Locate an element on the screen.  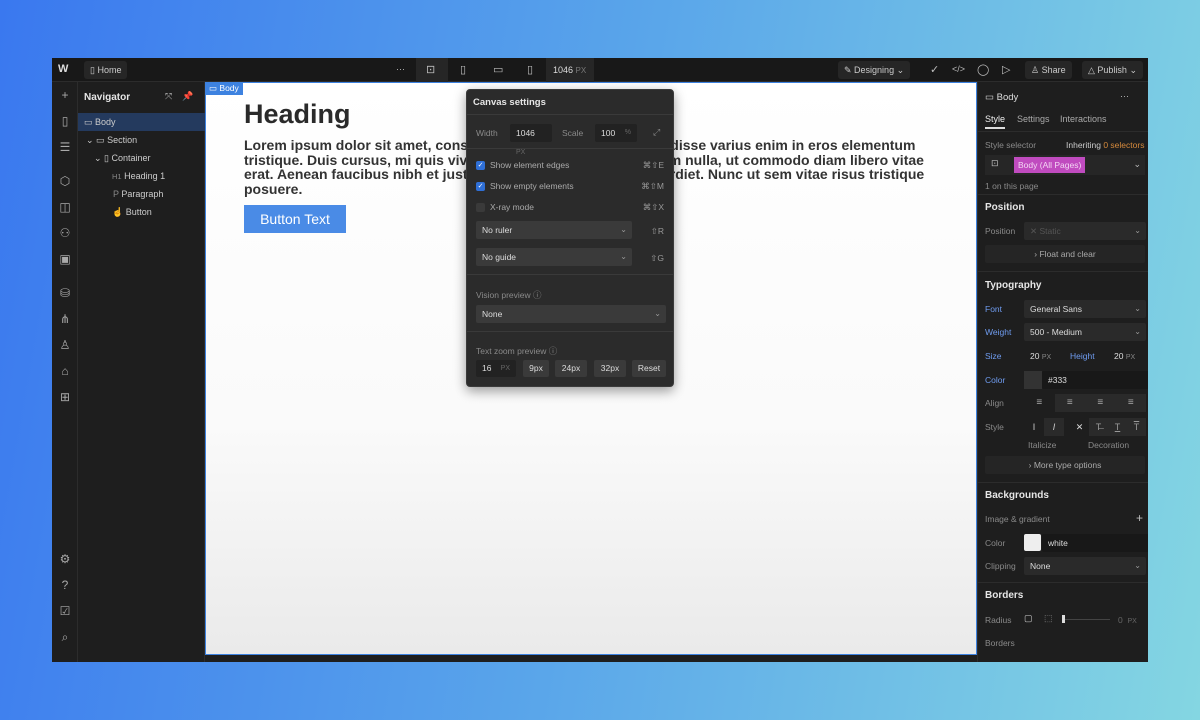
assets-icon: ▣ is located at coordinates (65, 259).